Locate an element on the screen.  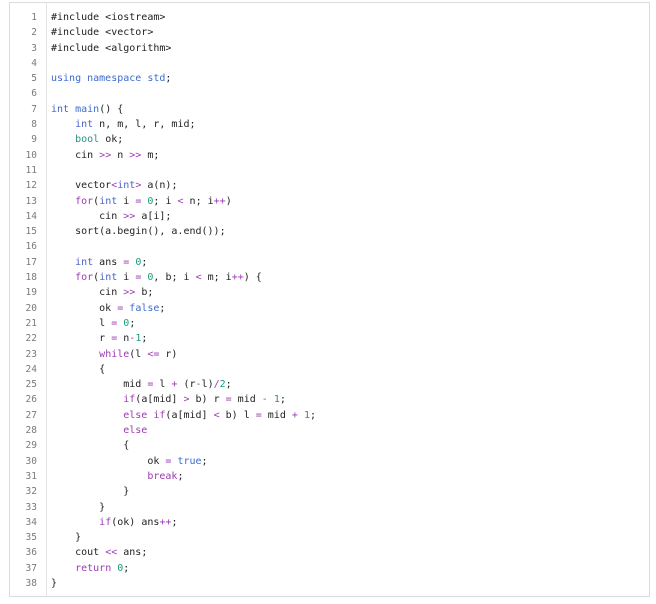
code-line: 24 { is located at coordinates (329, 369).